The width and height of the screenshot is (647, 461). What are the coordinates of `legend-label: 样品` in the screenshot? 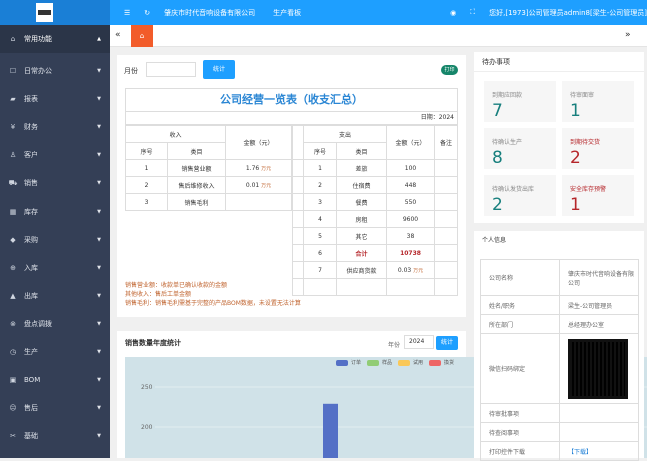 It's located at (387, 363).